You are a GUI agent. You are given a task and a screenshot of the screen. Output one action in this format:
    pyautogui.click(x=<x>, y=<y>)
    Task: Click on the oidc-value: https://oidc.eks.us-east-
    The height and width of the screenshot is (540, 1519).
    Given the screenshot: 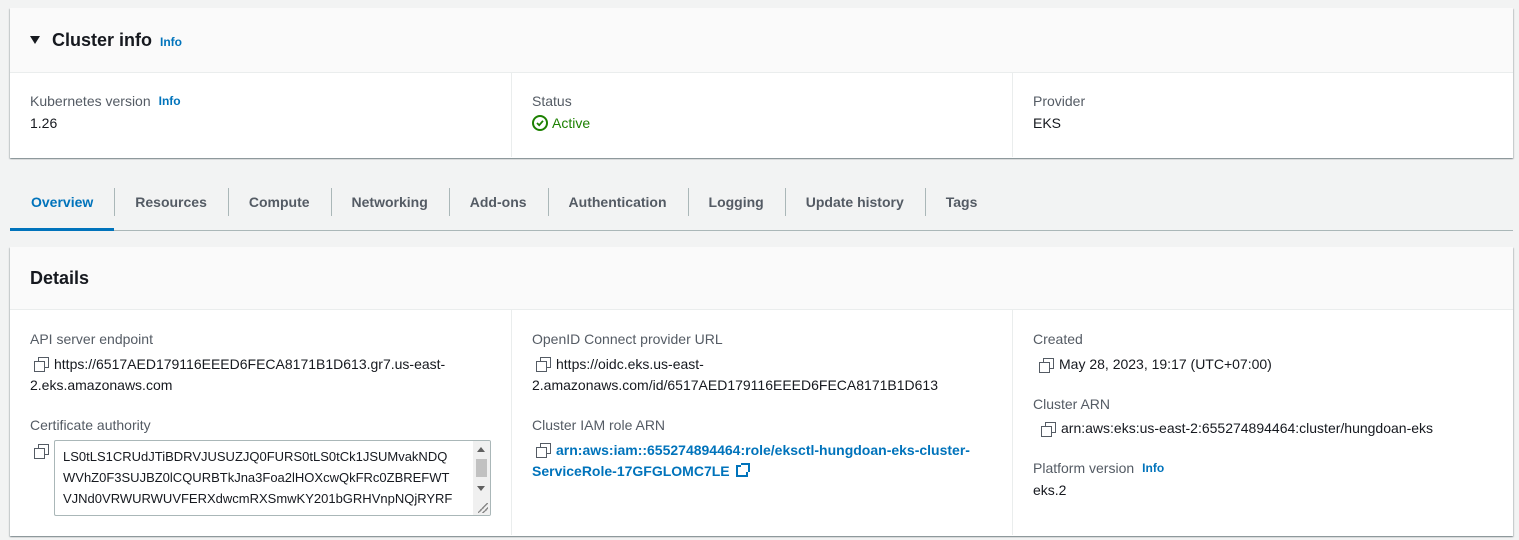 What is the action you would take?
    pyautogui.click(x=772, y=364)
    